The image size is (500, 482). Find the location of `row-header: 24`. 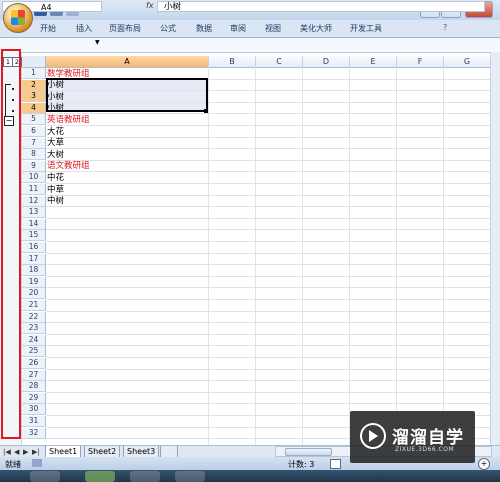

row-header: 24 is located at coordinates (34, 340).